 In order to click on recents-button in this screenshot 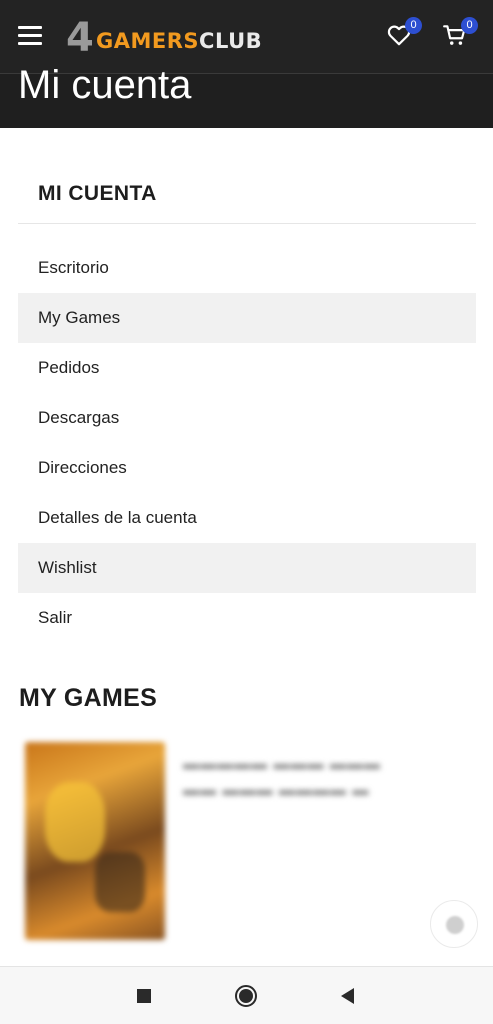, I will do `click(144, 996)`.